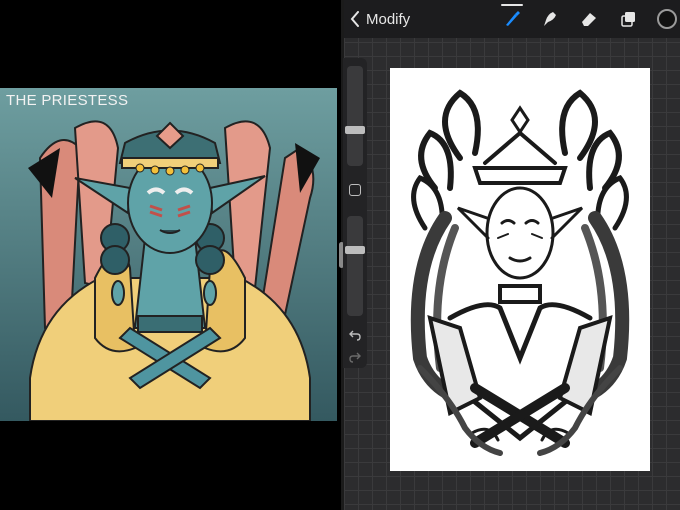 The image size is (680, 510). I want to click on brush-icon, so click(513, 18).